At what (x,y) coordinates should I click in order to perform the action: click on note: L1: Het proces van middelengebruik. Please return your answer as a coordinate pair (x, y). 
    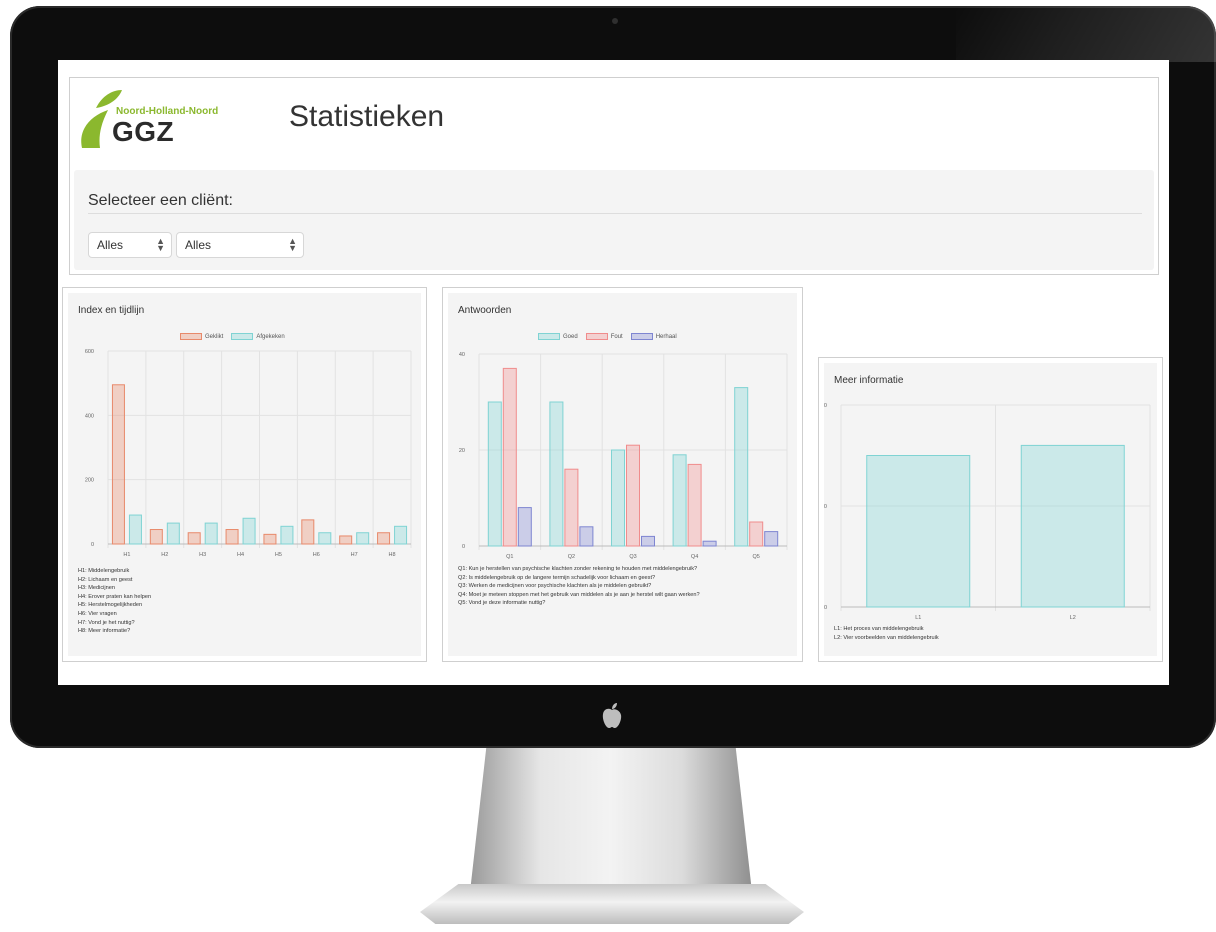
    Looking at the image, I should click on (879, 629).